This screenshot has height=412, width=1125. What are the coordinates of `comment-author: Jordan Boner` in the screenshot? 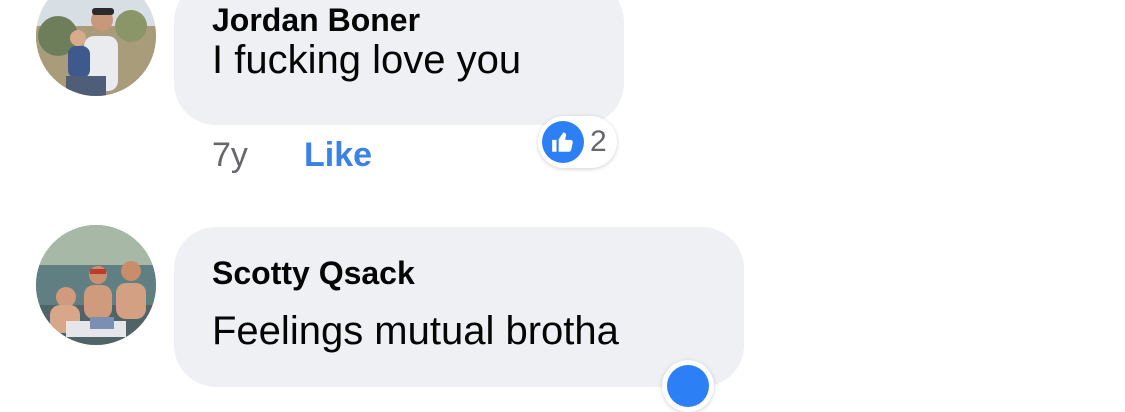 It's located at (316, 20).